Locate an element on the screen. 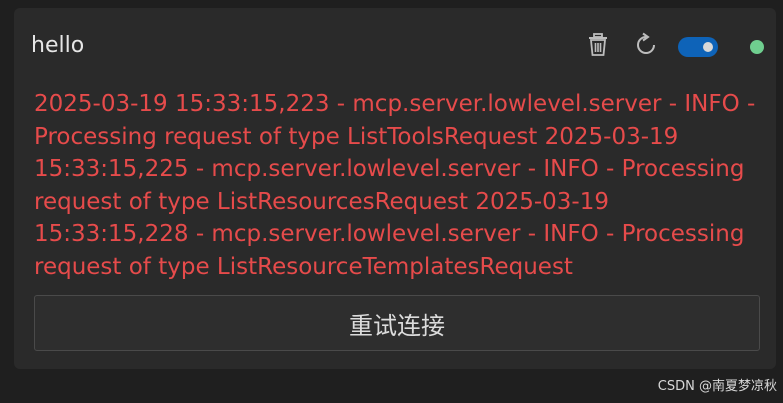 The height and width of the screenshot is (403, 783). trash-icon is located at coordinates (598, 47).